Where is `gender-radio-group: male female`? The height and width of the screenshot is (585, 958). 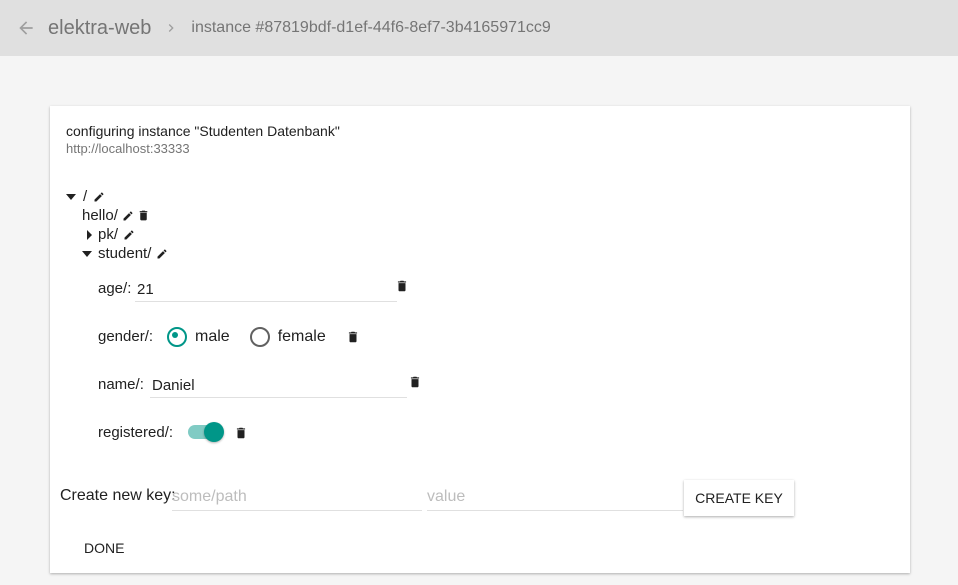
gender-radio-group: male female is located at coordinates (263, 337).